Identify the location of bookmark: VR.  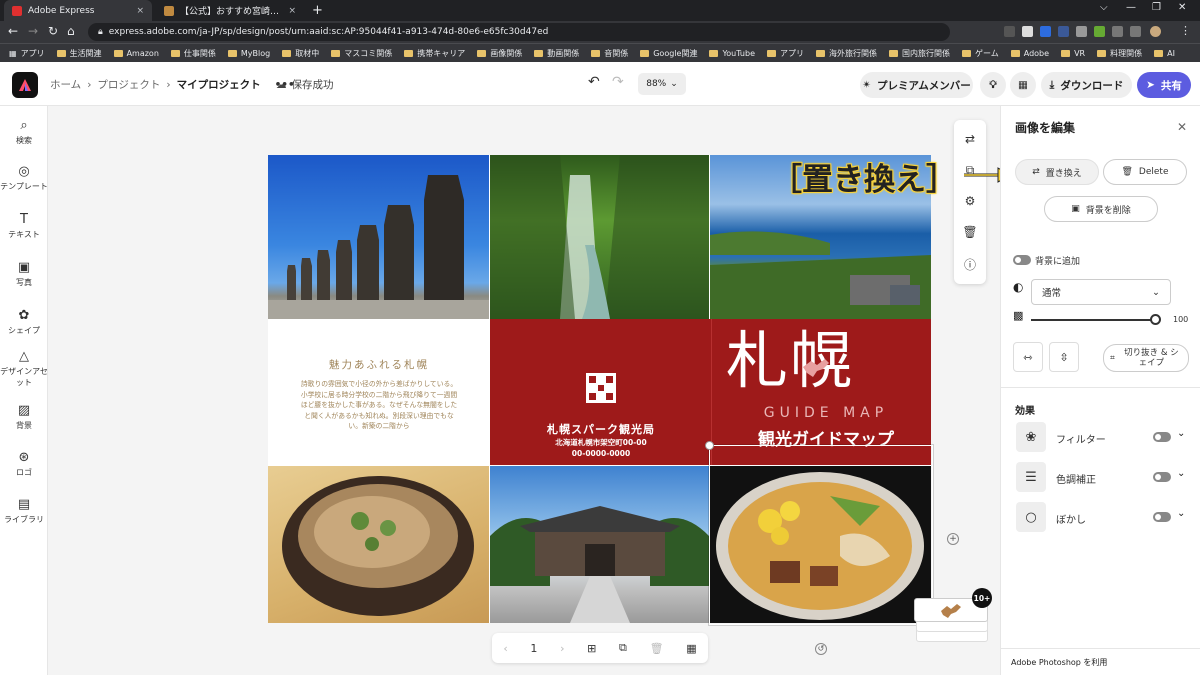
(1073, 53).